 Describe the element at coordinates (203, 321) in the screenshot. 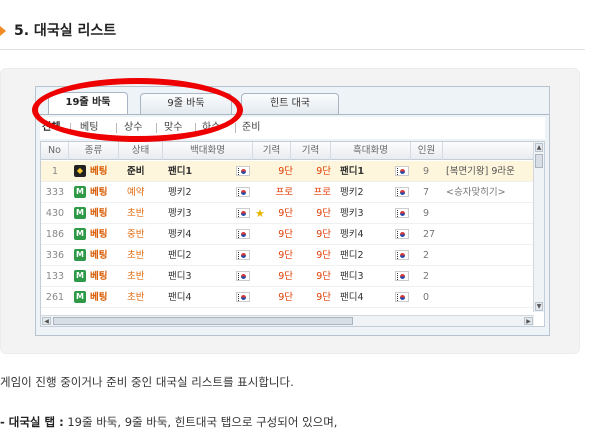

I see `horizontal-scroll-thumb` at that location.